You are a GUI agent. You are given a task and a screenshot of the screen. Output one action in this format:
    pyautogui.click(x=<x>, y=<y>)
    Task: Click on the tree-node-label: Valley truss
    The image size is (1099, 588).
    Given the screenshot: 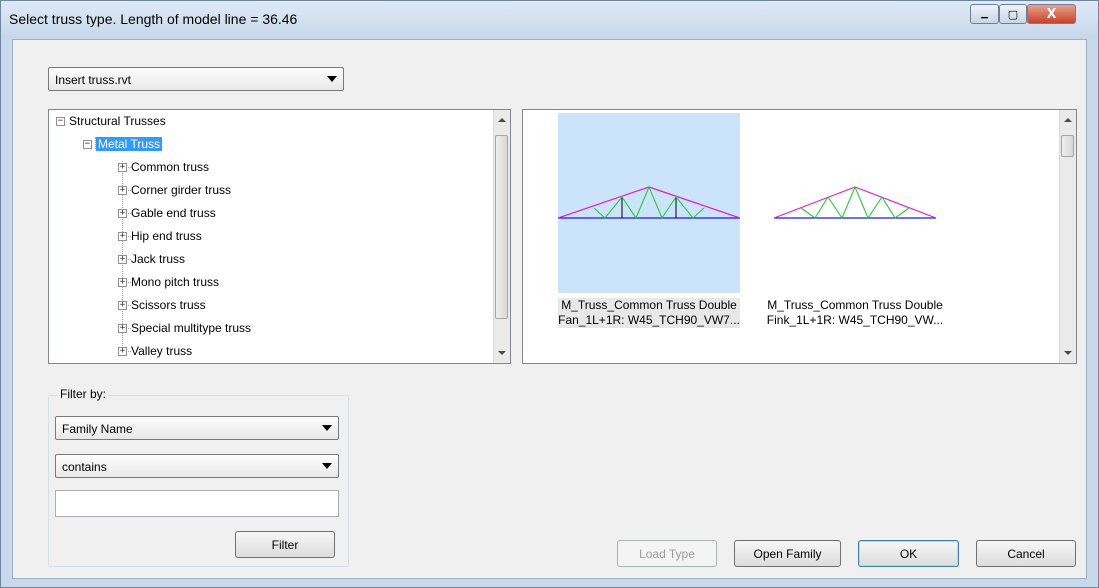 What is the action you would take?
    pyautogui.click(x=162, y=351)
    